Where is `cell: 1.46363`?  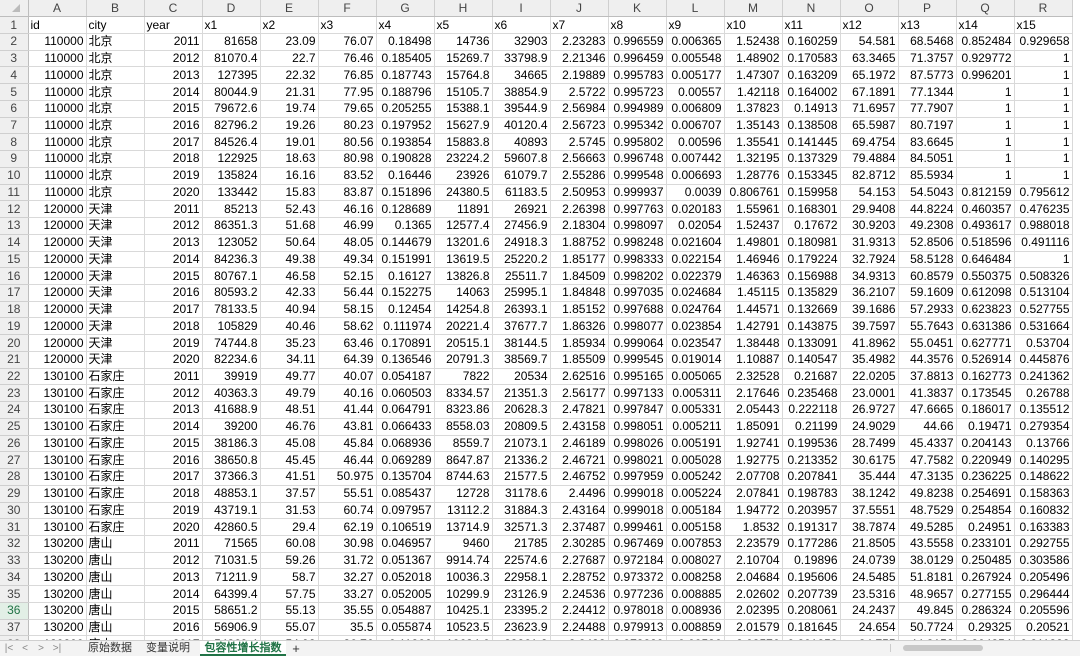 cell: 1.46363 is located at coordinates (753, 276).